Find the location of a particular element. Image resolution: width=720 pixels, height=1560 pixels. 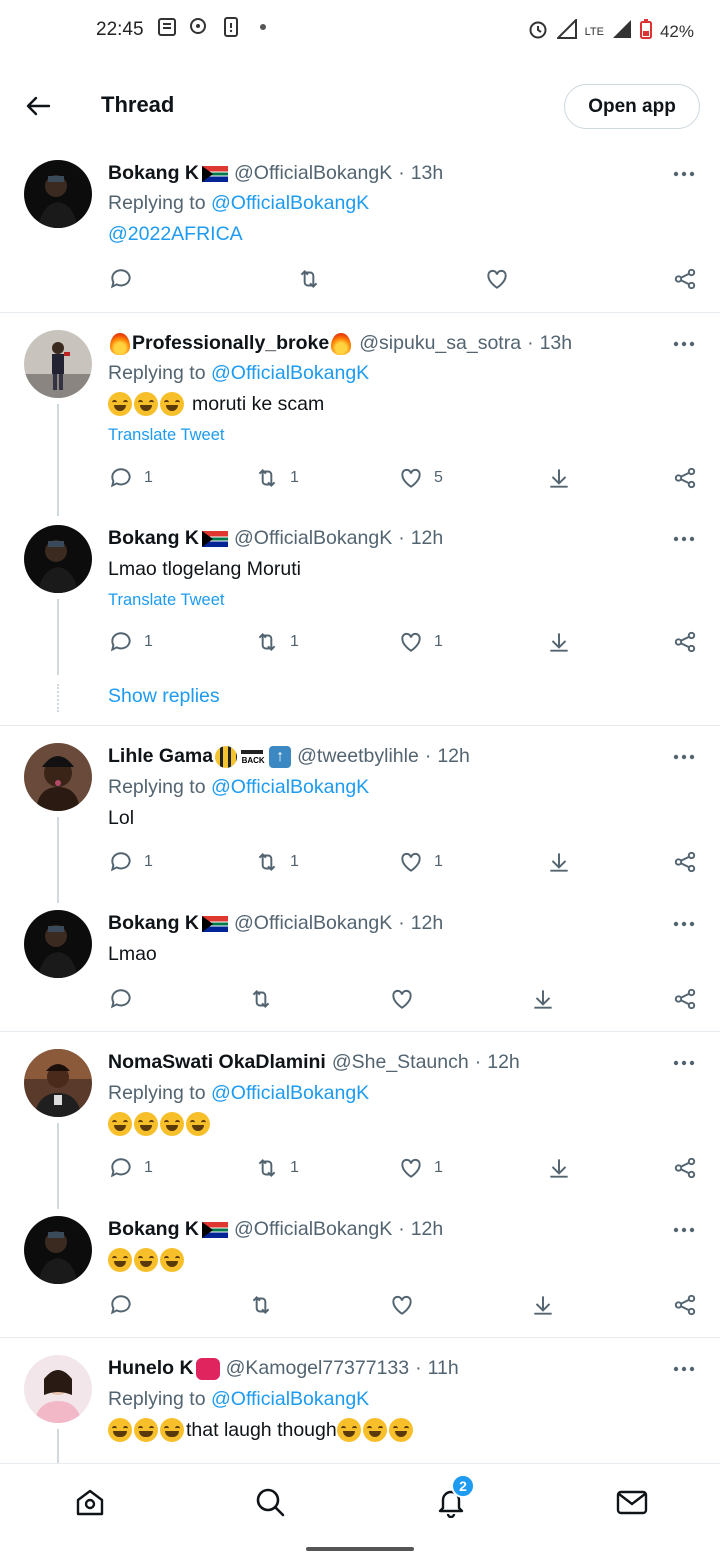

tweet: Bokang K @OfficialBokangK · 12h is located at coordinates (360, 1271).